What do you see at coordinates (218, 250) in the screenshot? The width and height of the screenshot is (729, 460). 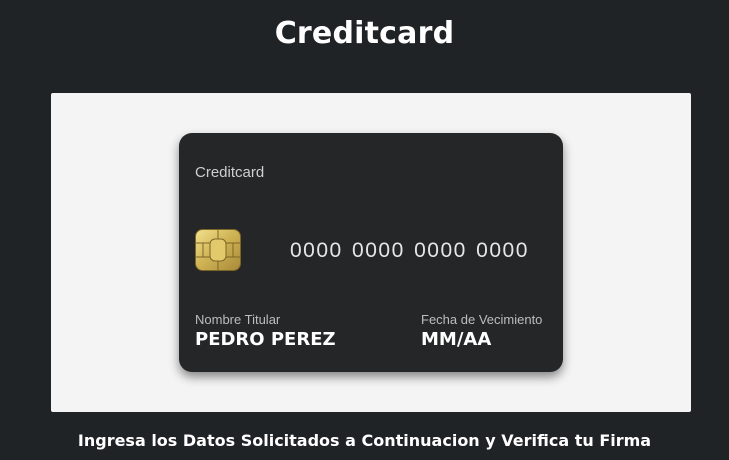 I see `chip-icon` at bounding box center [218, 250].